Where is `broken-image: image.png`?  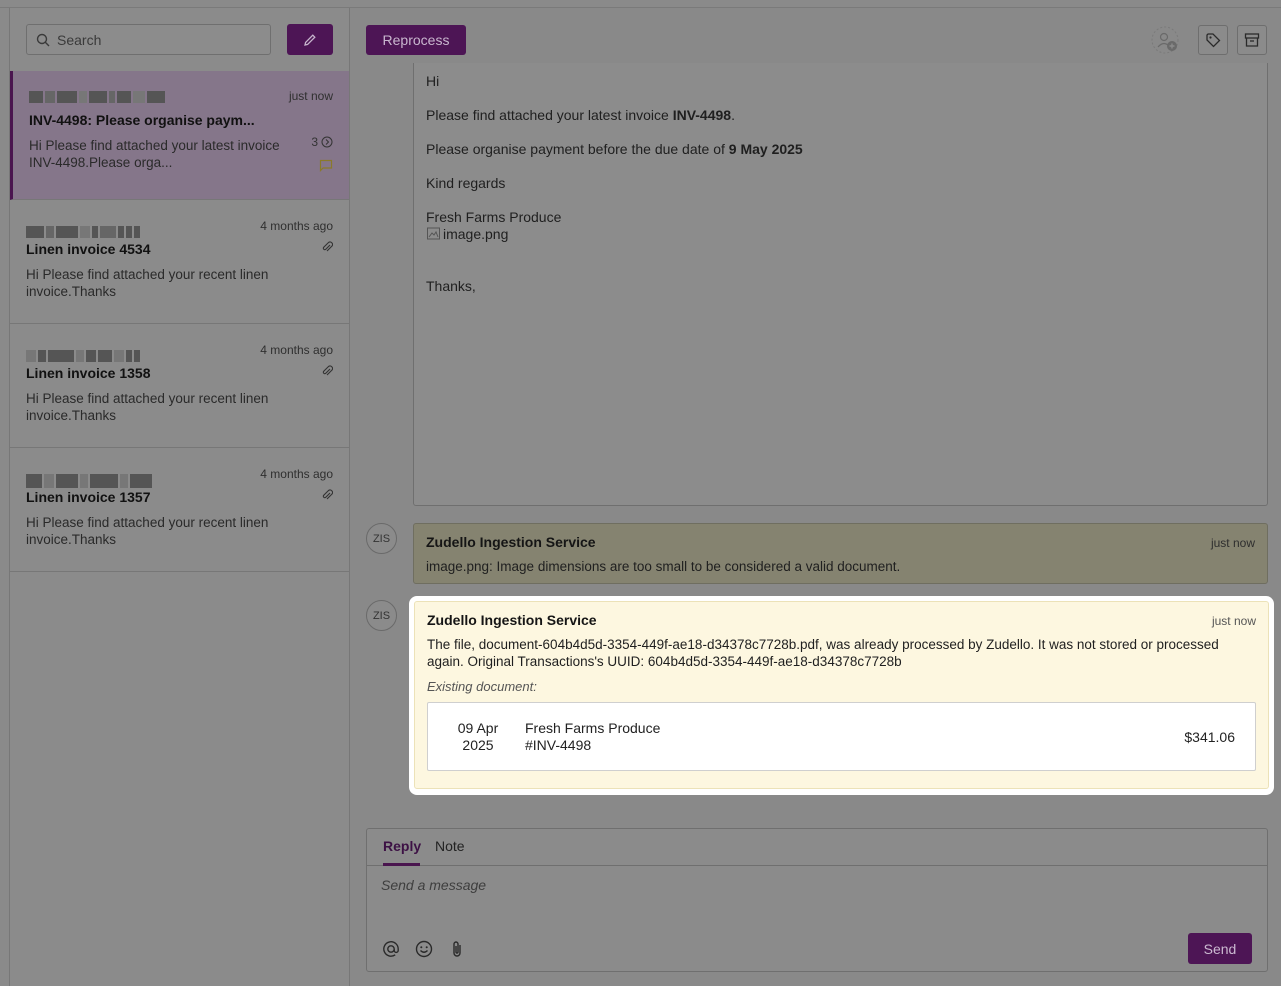
broken-image: image.png is located at coordinates (467, 234).